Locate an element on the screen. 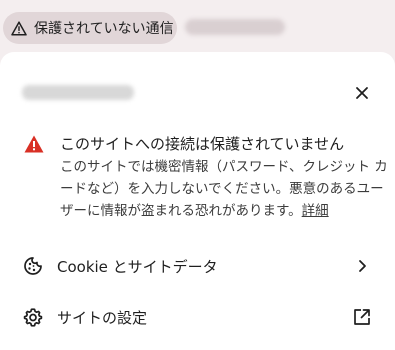 The image size is (395, 350). open-in-new-icon is located at coordinates (362, 317).